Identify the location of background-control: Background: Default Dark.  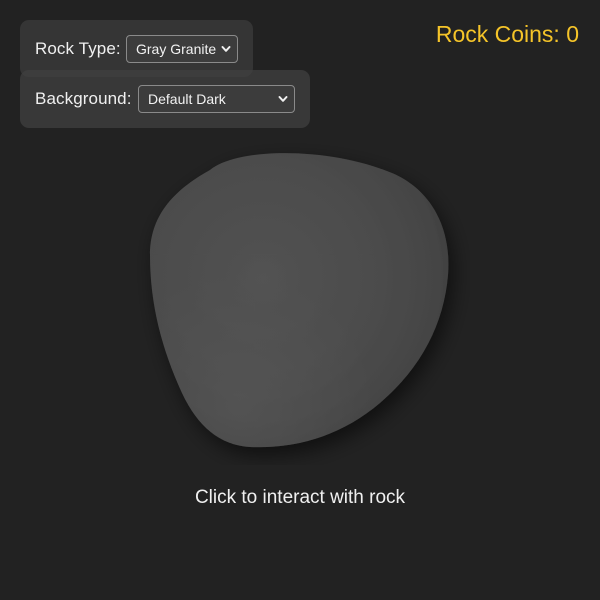
(165, 99).